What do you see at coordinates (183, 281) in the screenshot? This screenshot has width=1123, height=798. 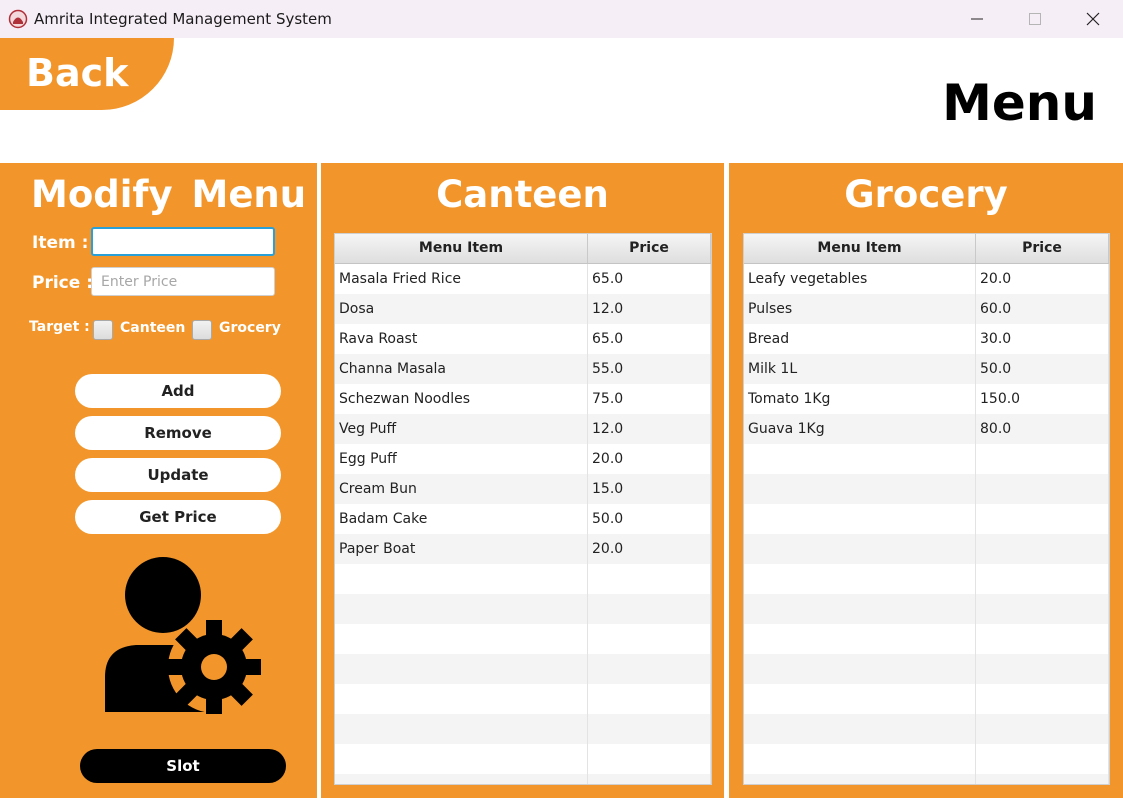 I see `price-input` at bounding box center [183, 281].